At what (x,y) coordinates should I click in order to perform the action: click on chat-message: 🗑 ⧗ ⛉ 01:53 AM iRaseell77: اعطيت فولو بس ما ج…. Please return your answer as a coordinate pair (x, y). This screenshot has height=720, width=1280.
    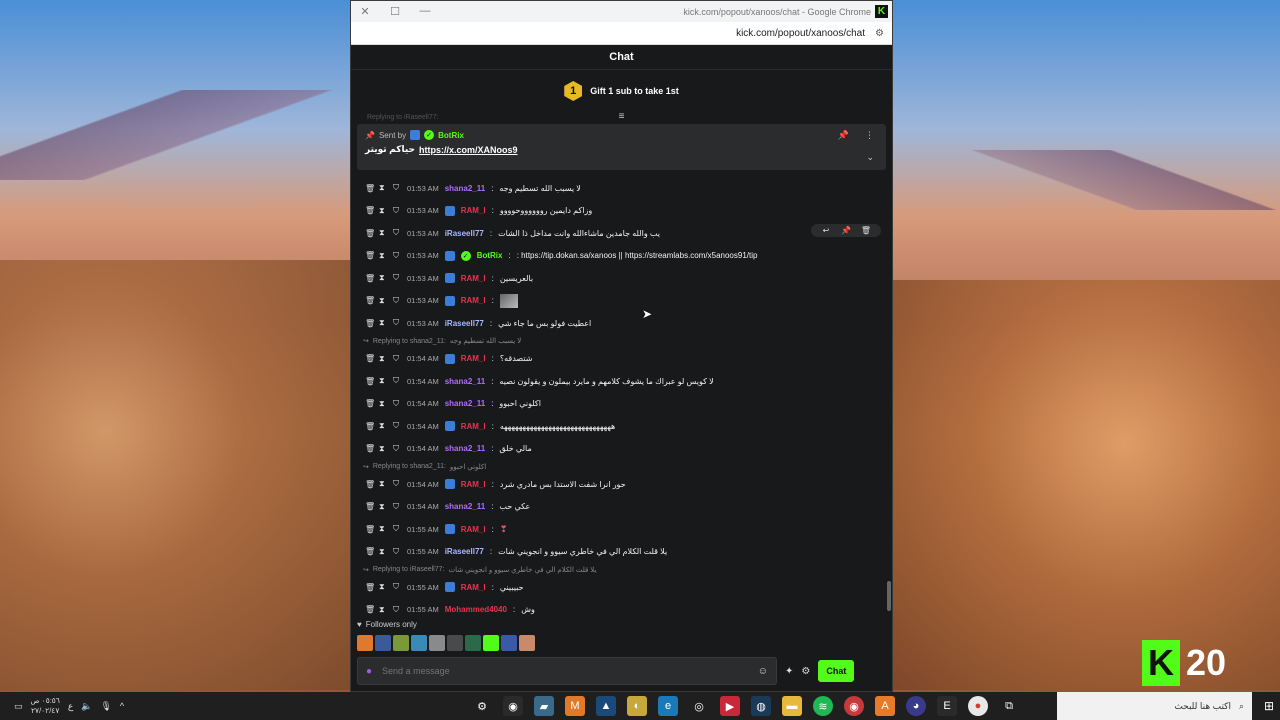
    Looking at the image, I should click on (619, 323).